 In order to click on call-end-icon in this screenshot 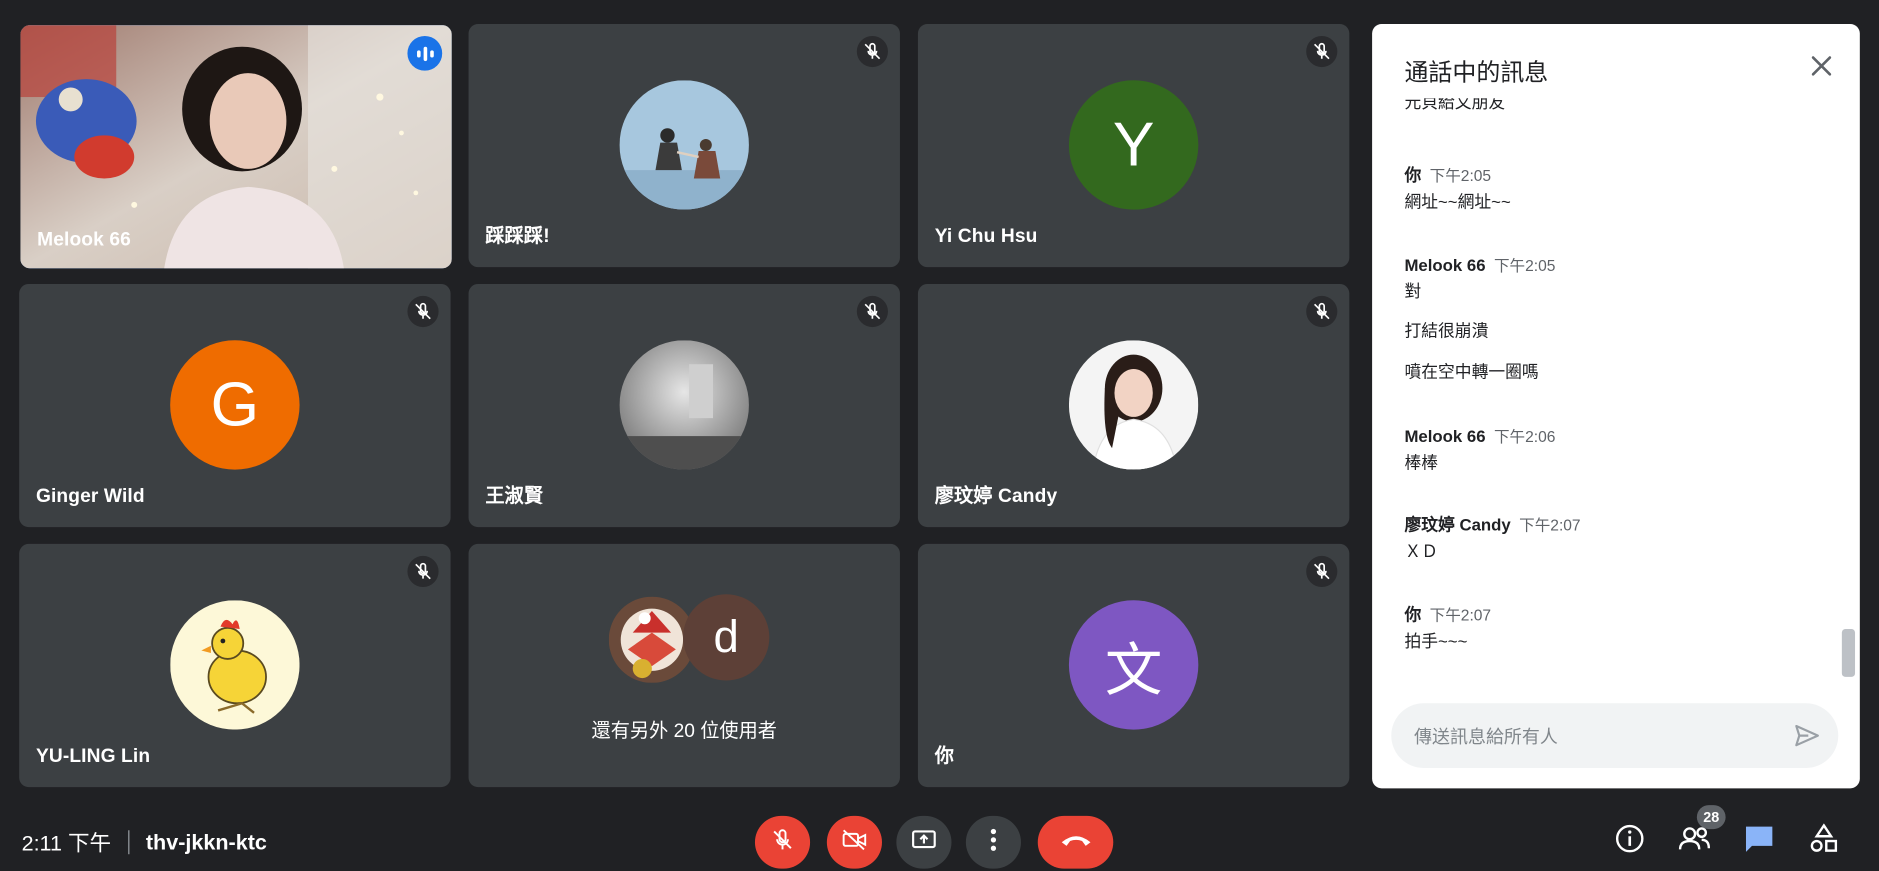, I will do `click(1076, 842)`.